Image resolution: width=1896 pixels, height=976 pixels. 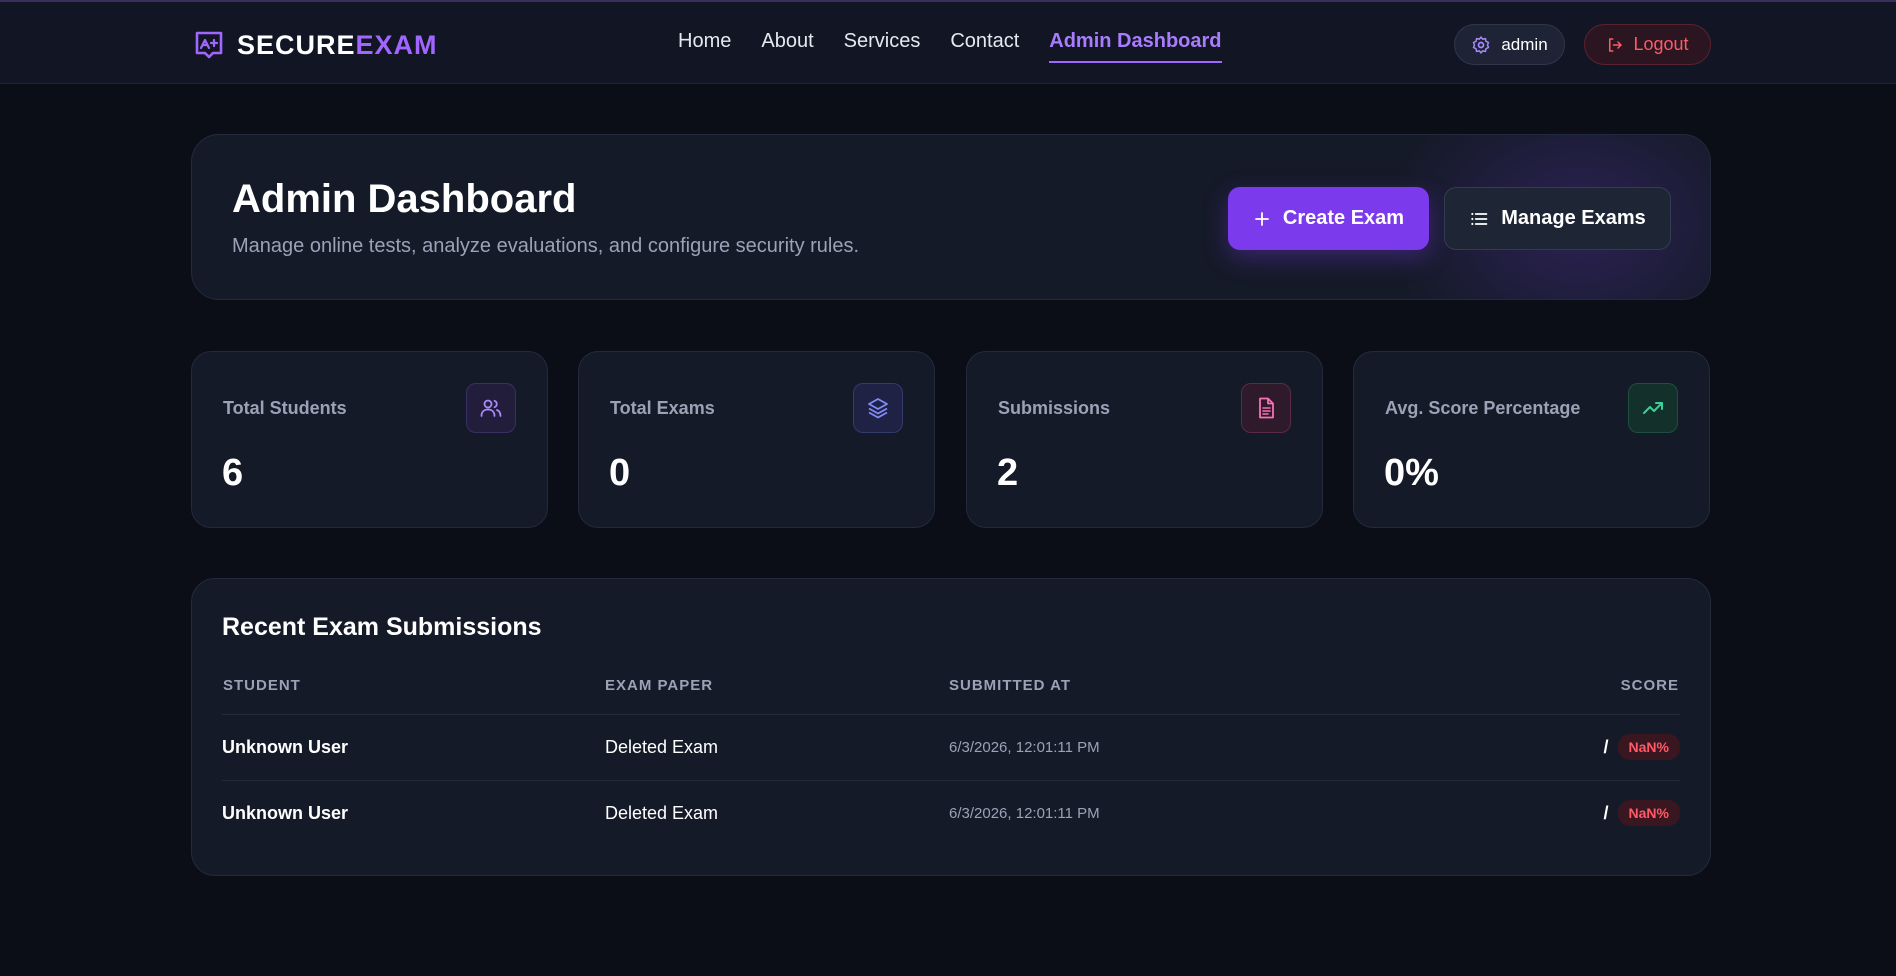 What do you see at coordinates (1008, 473) in the screenshot?
I see `stat-value: 2` at bounding box center [1008, 473].